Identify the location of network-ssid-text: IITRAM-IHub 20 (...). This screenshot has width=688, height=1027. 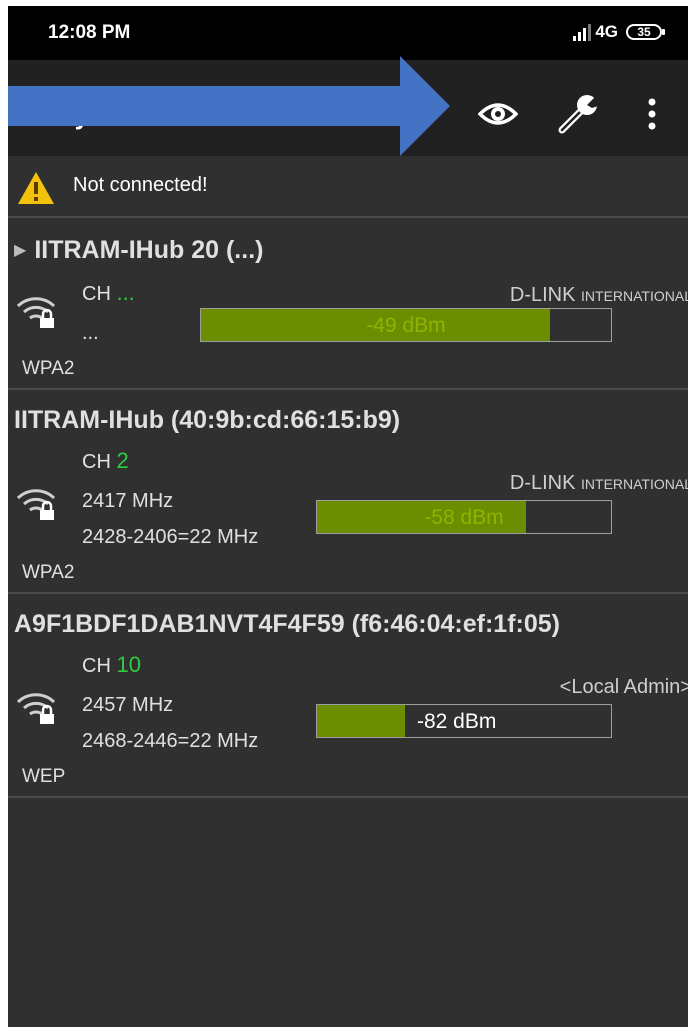
(149, 250).